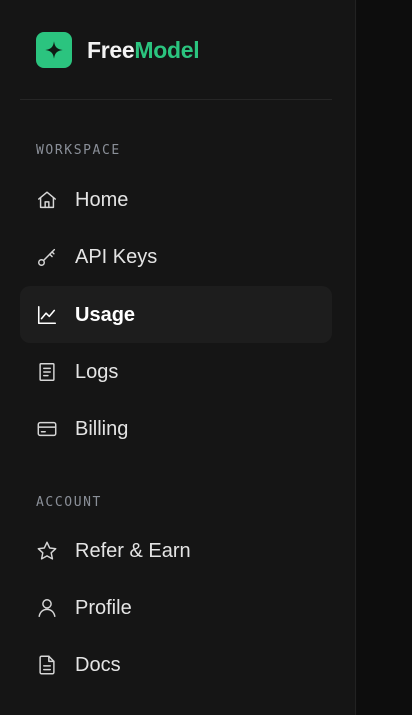 The height and width of the screenshot is (715, 412). I want to click on sidebar-item-logs: Logs, so click(176, 371).